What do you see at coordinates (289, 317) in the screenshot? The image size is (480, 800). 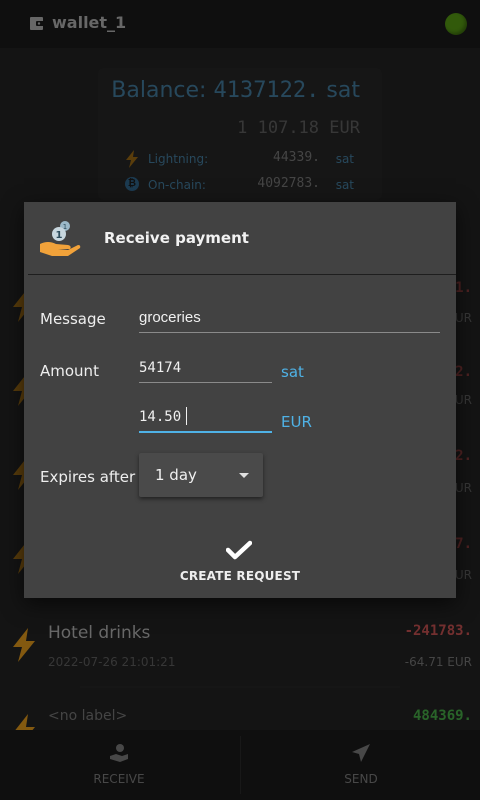 I see `message-field` at bounding box center [289, 317].